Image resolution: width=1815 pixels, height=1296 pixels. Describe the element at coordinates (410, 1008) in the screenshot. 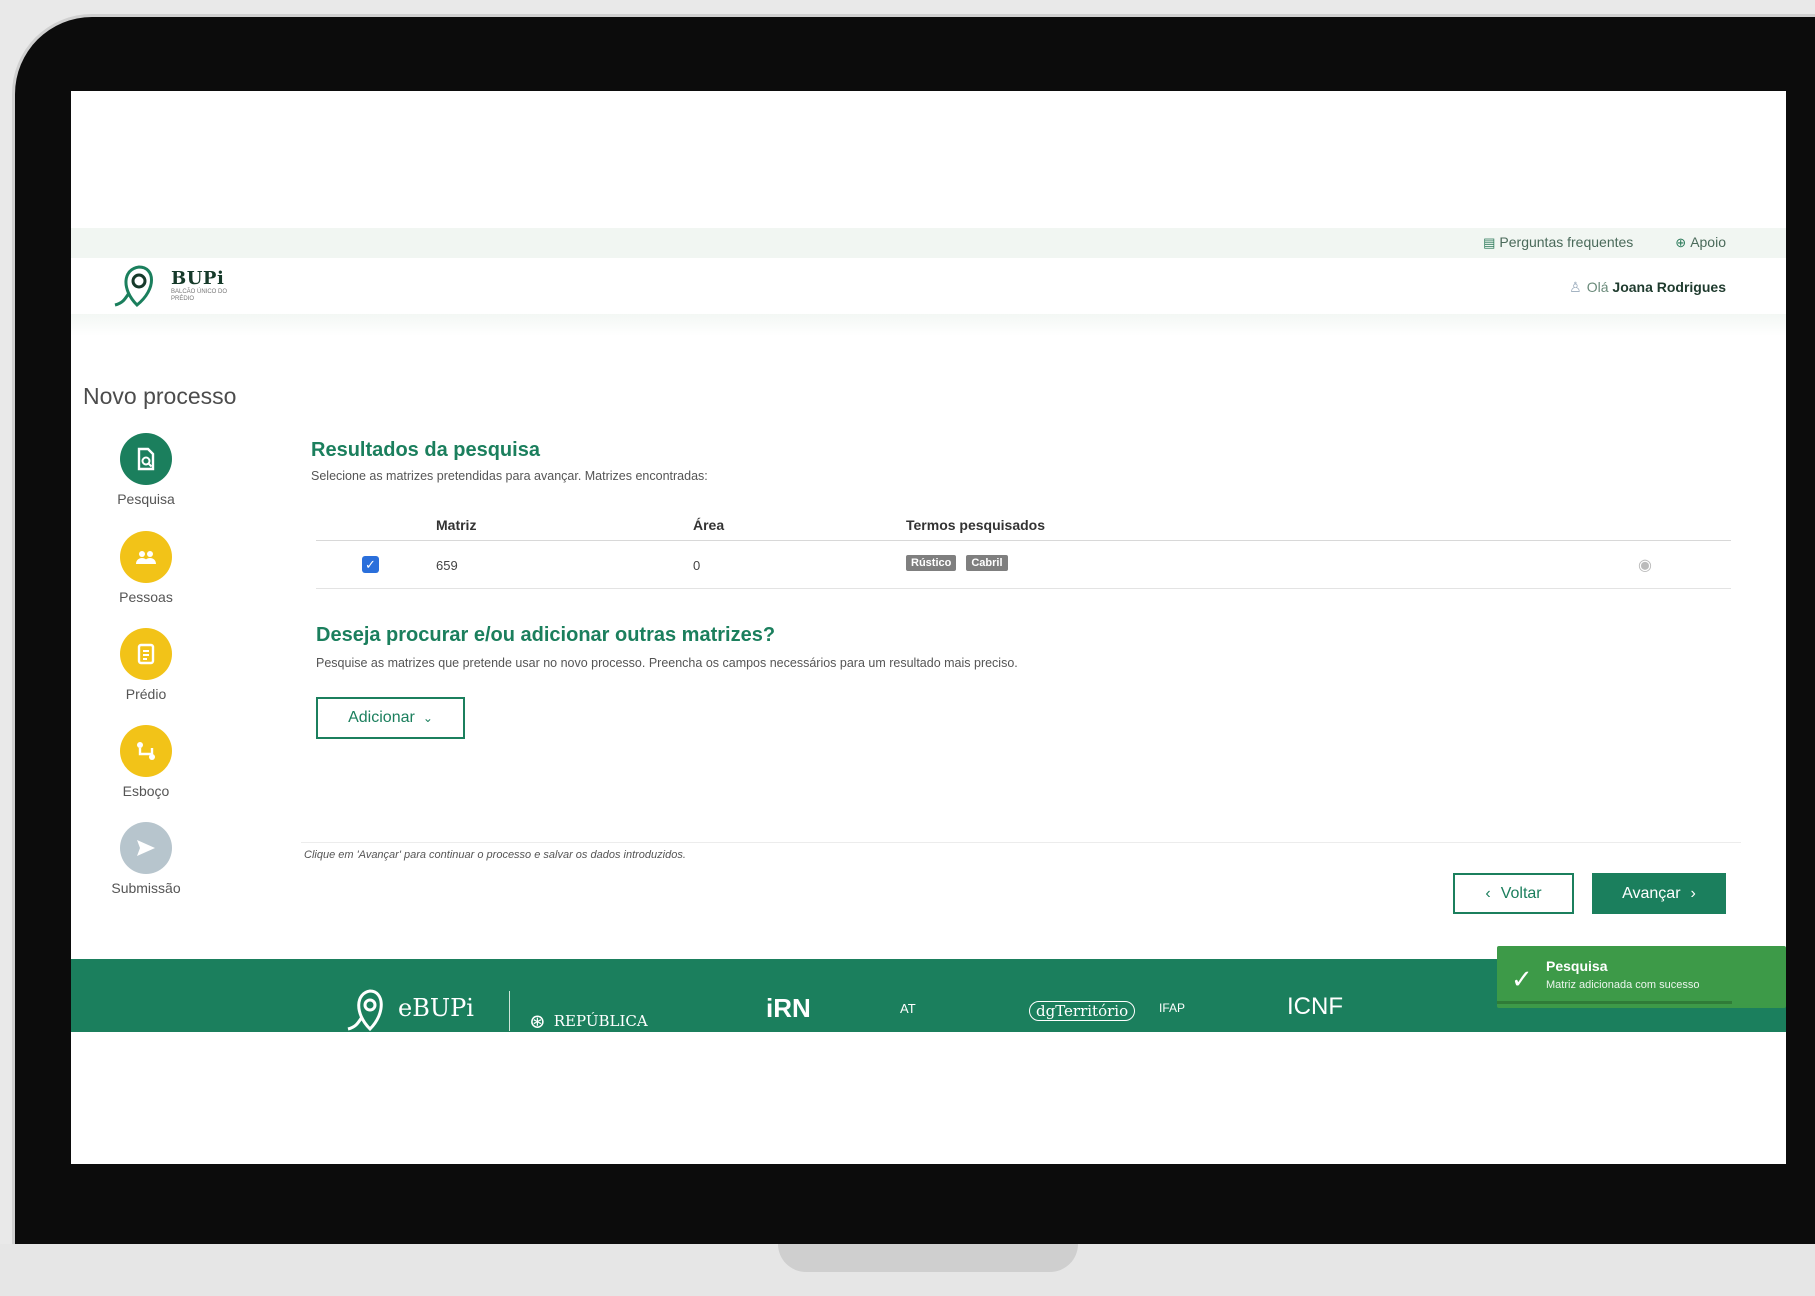

I see `ebupi-logo: eBUPi` at that location.